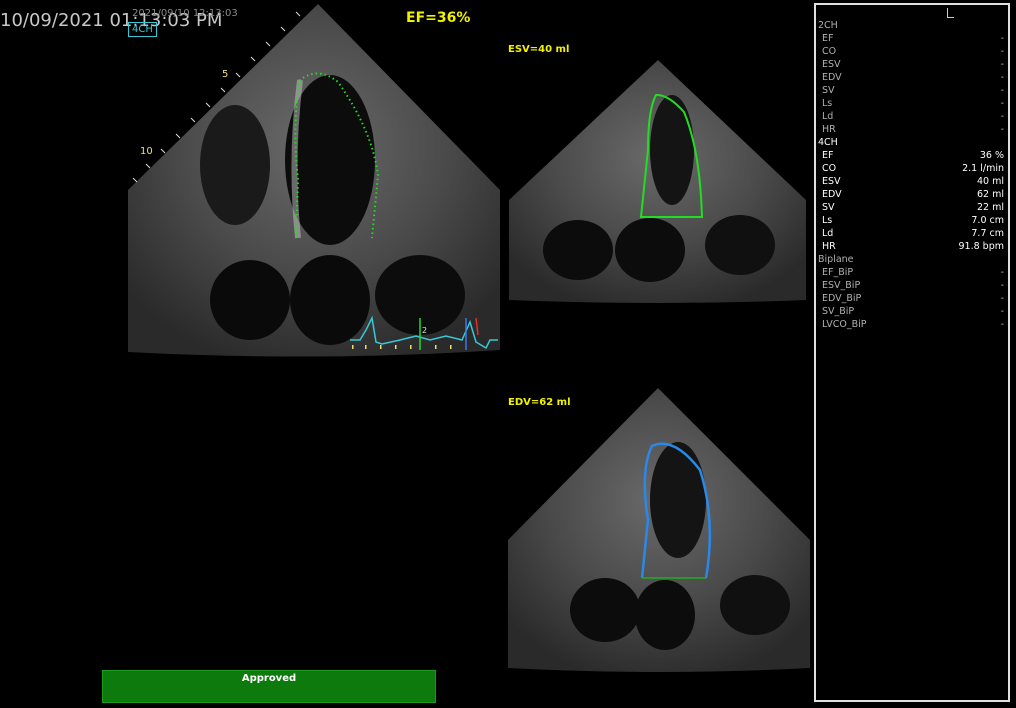  What do you see at coordinates (659, 530) in the screenshot?
I see `edv-echo-sector` at bounding box center [659, 530].